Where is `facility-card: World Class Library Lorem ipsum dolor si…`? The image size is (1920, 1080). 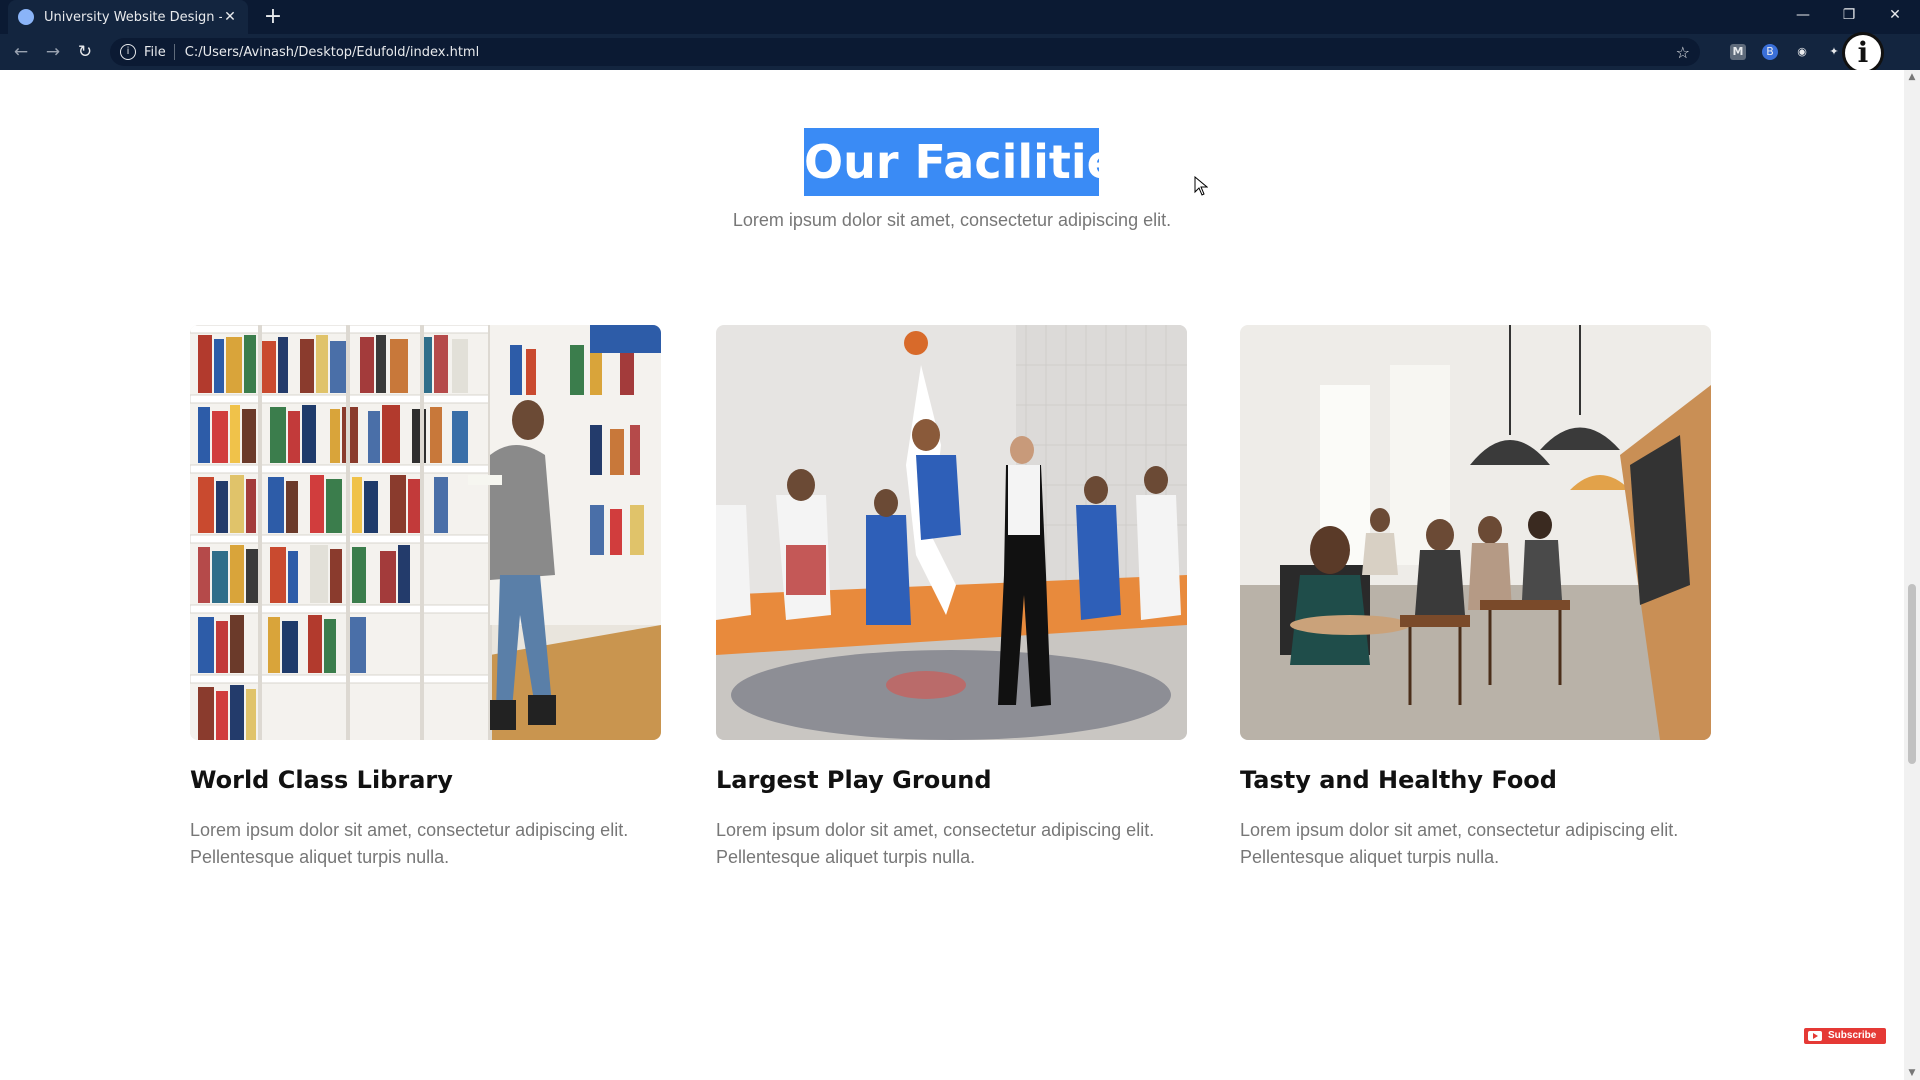
facility-card: World Class Library Lorem ipsum dolor si… is located at coordinates (425, 598).